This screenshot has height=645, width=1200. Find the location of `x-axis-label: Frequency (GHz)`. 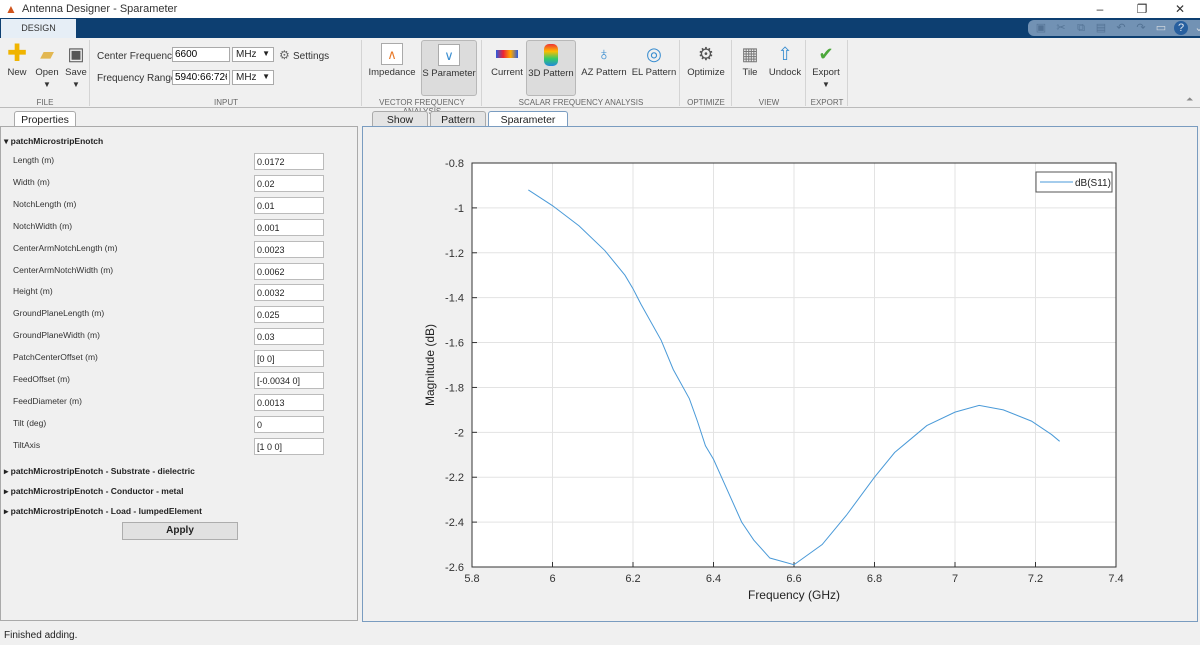

x-axis-label: Frequency (GHz) is located at coordinates (794, 595).